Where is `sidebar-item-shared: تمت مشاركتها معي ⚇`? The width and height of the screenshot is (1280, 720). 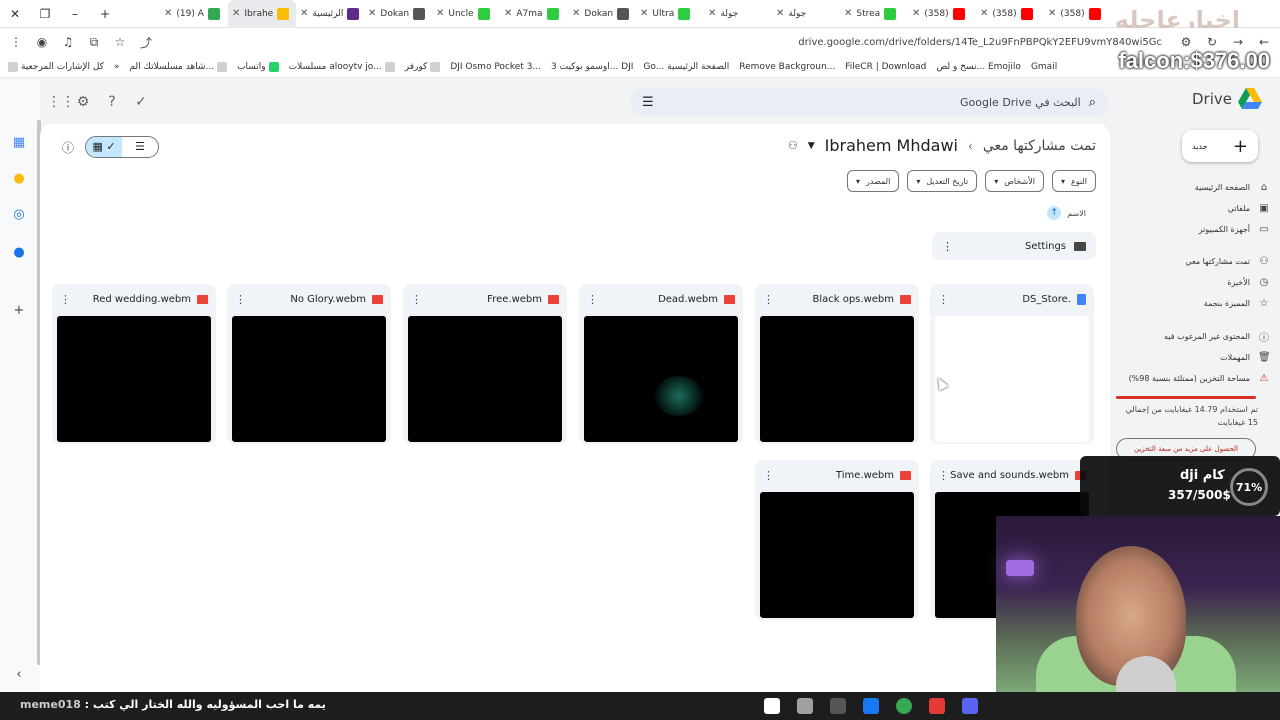 sidebar-item-shared: تمت مشاركتها معي ⚇ is located at coordinates (1195, 261).